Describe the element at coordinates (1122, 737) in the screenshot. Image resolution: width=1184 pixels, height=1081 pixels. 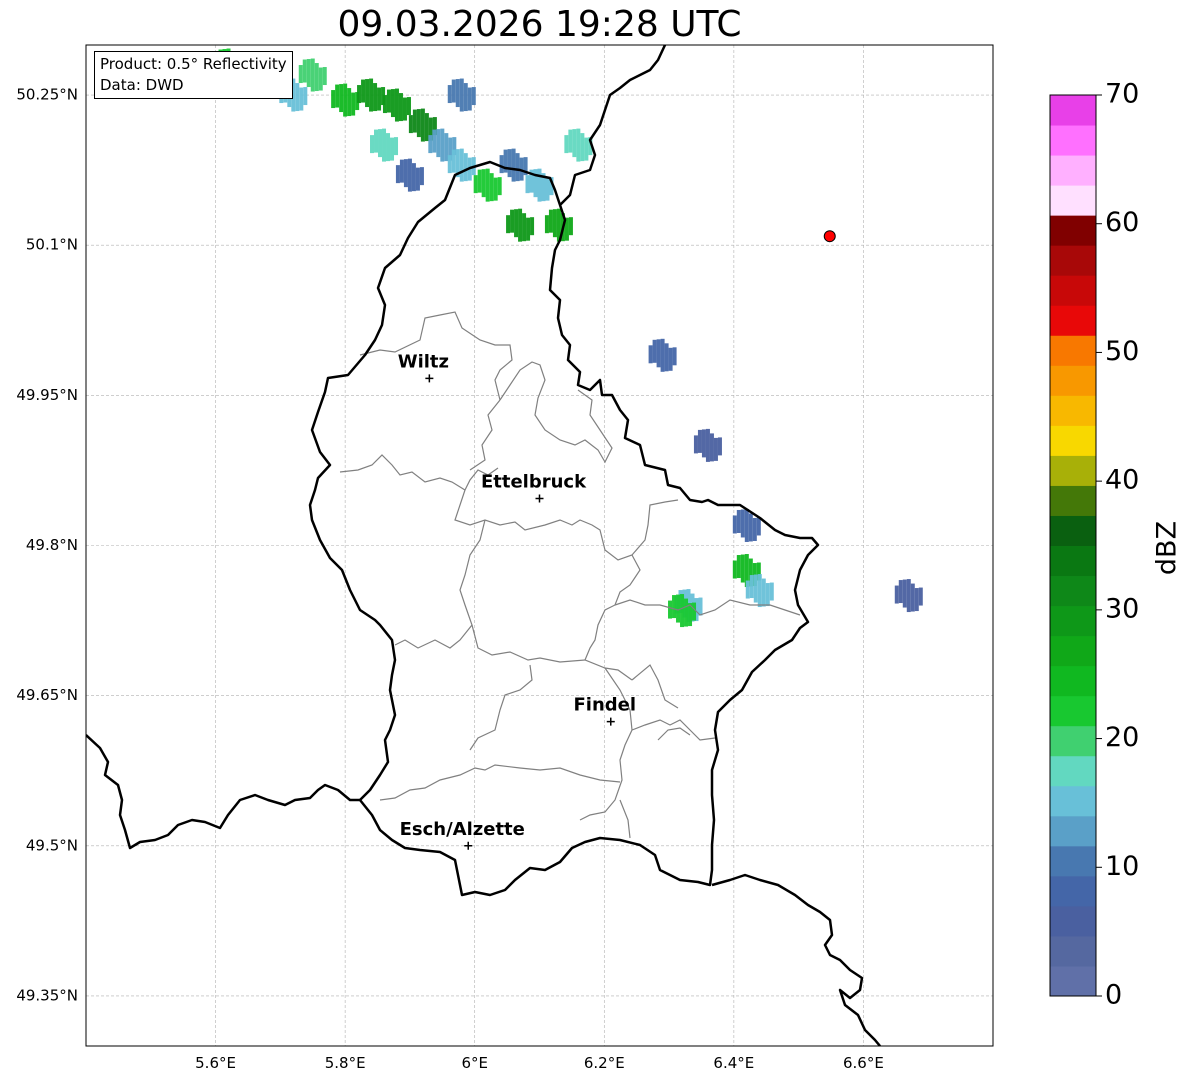
I see `colorbar-tick-label: 20` at that location.